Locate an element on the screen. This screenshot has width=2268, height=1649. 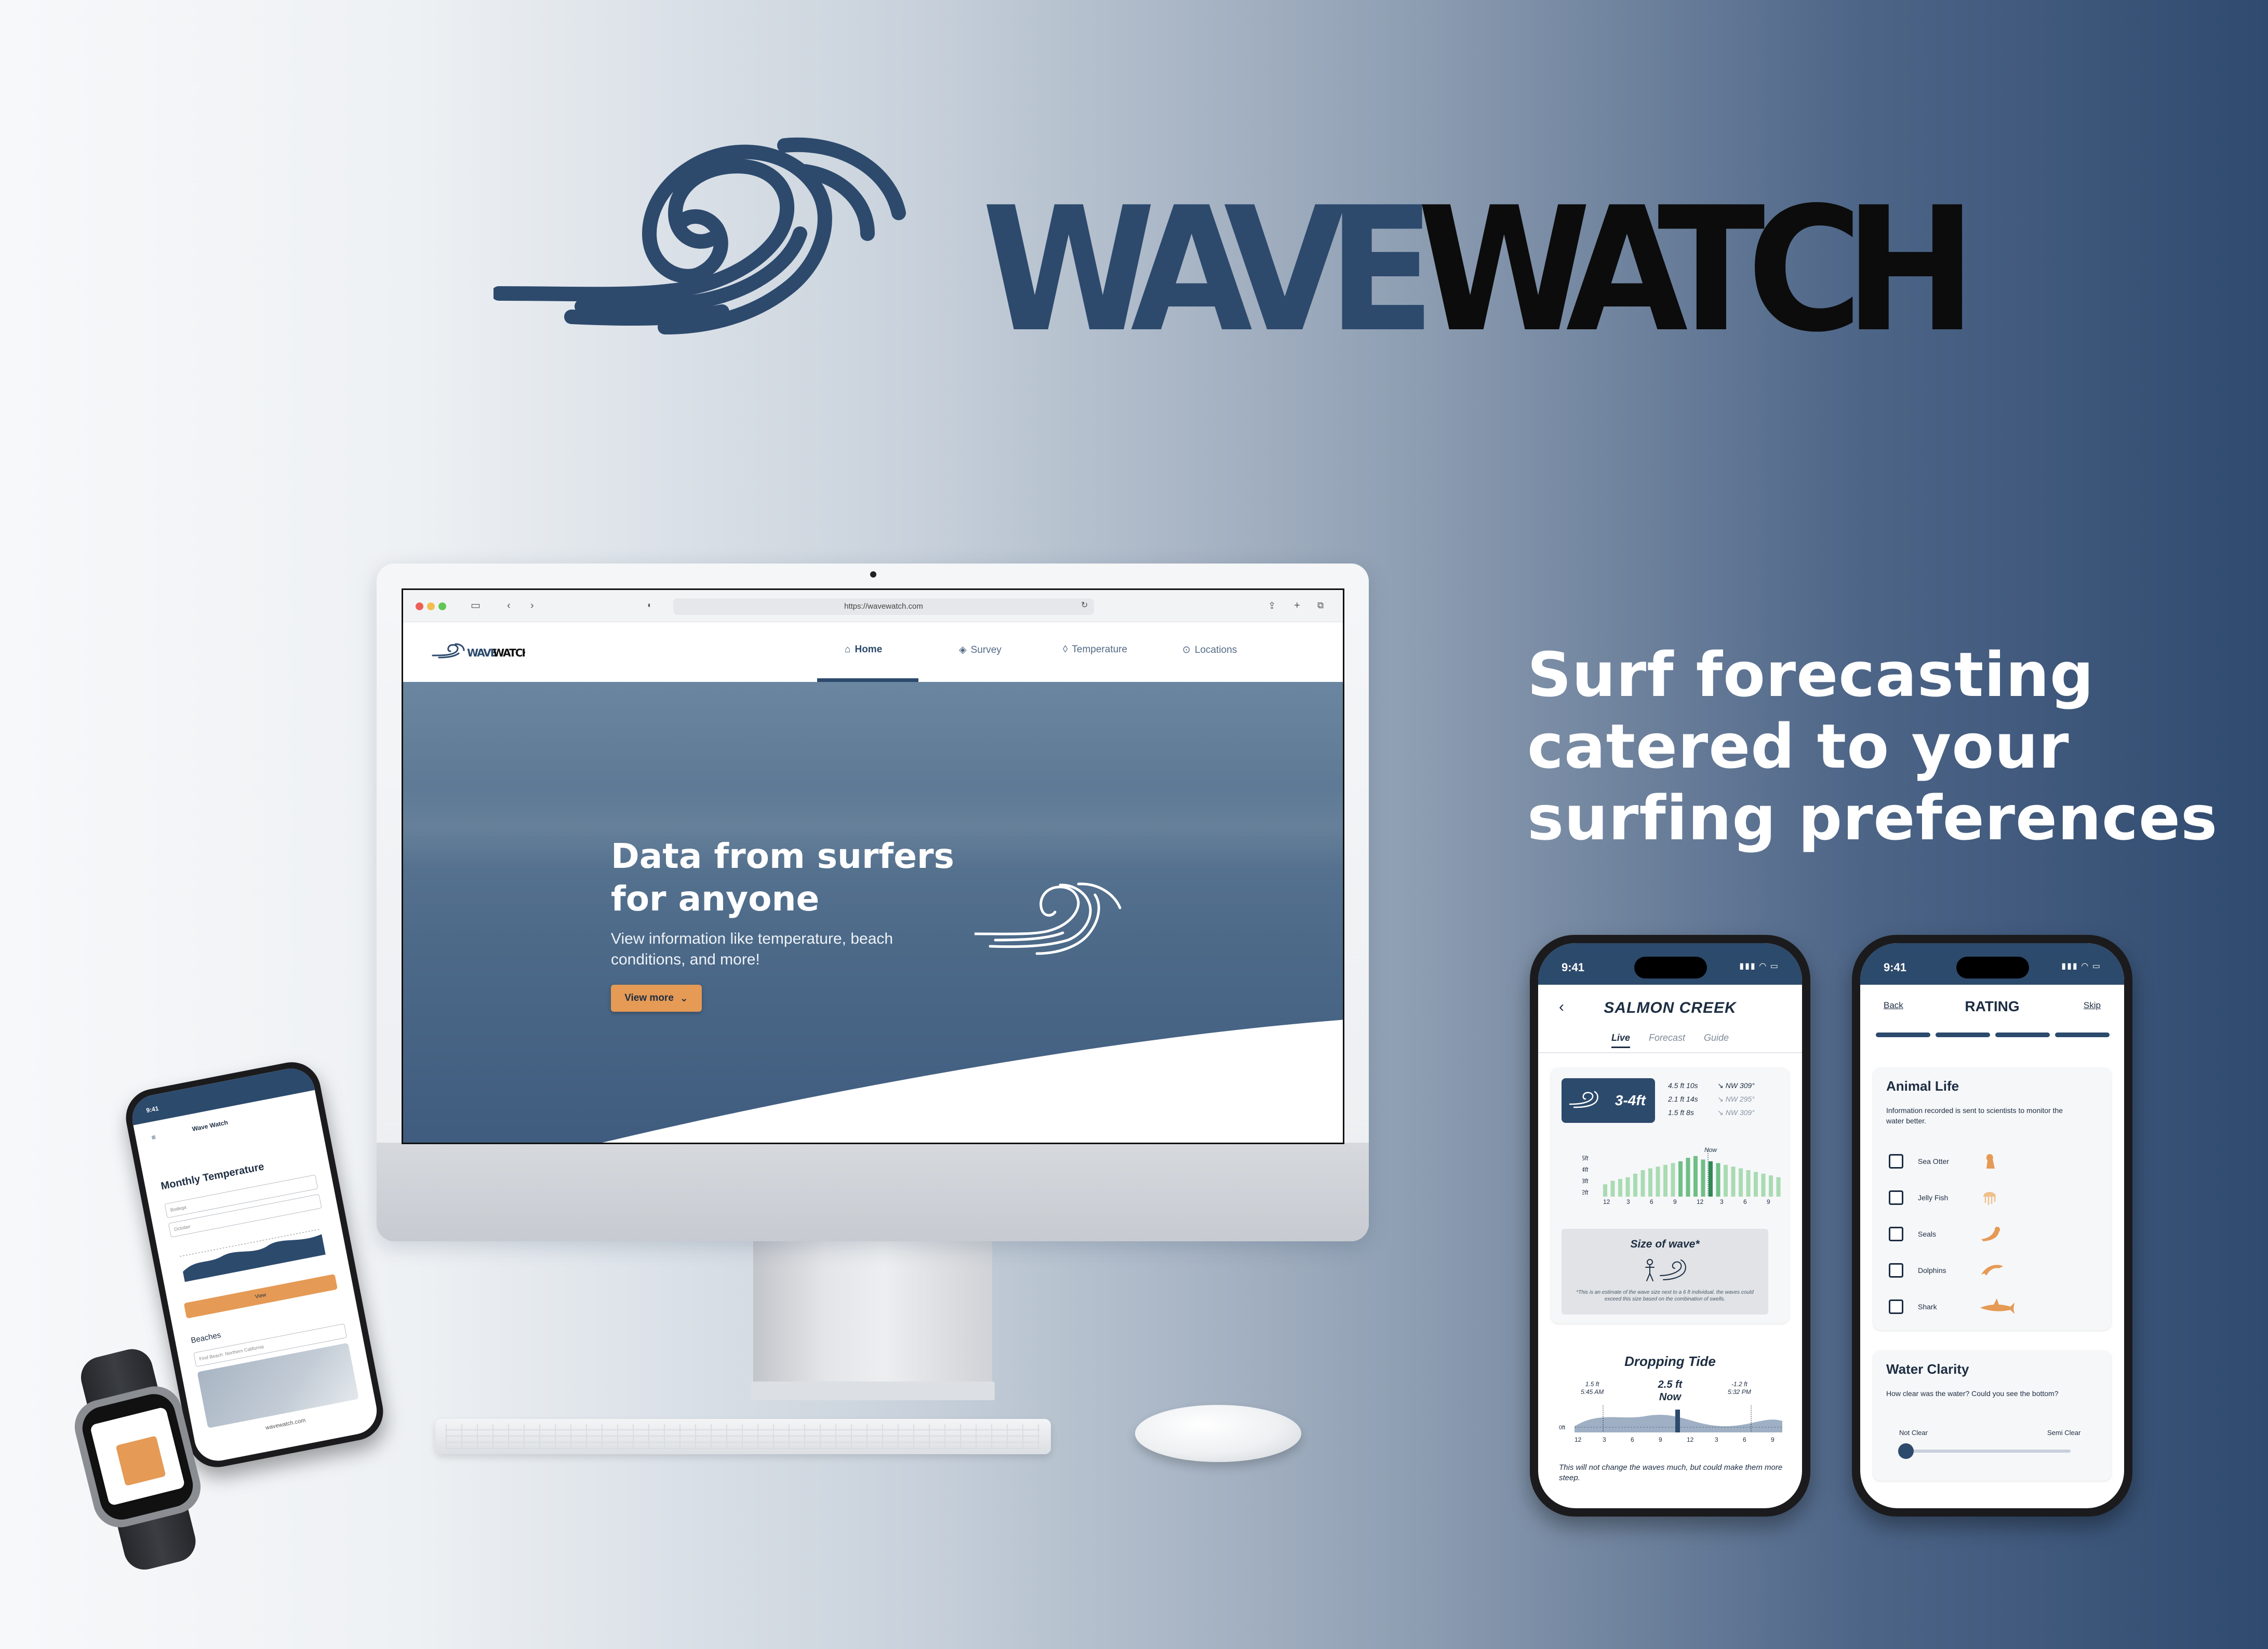
brand-word-wave: WAVE is located at coordinates (1208, 270).